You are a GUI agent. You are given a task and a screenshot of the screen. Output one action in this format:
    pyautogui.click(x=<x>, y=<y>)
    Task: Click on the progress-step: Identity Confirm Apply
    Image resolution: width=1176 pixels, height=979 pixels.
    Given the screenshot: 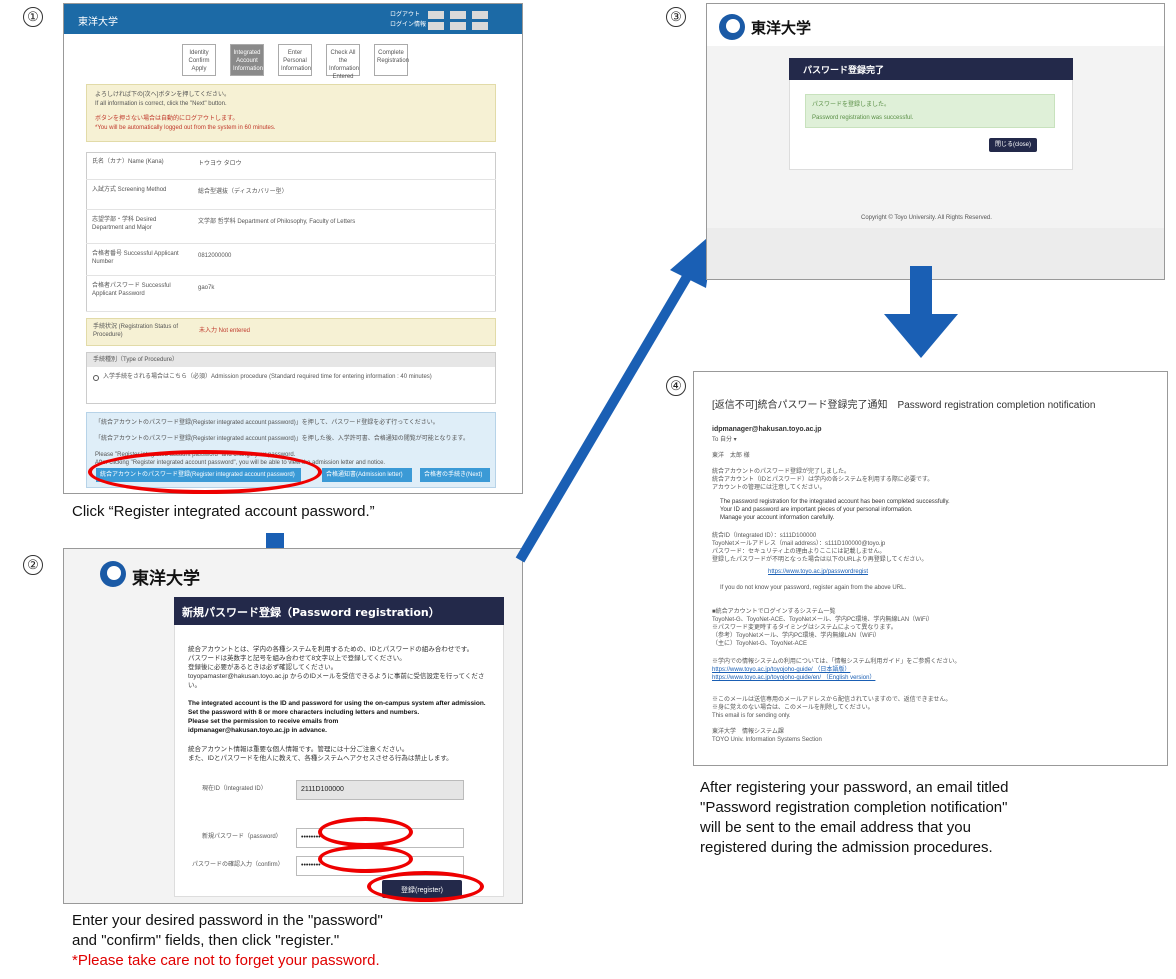 What is the action you would take?
    pyautogui.click(x=199, y=60)
    